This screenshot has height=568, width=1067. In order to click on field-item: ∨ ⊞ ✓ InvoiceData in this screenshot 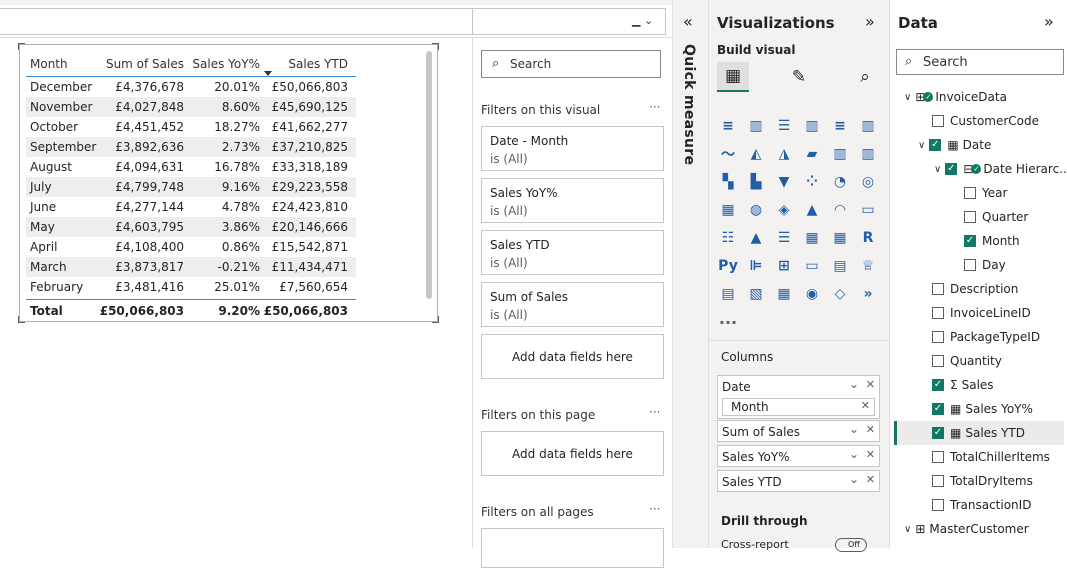, I will do `click(955, 97)`.